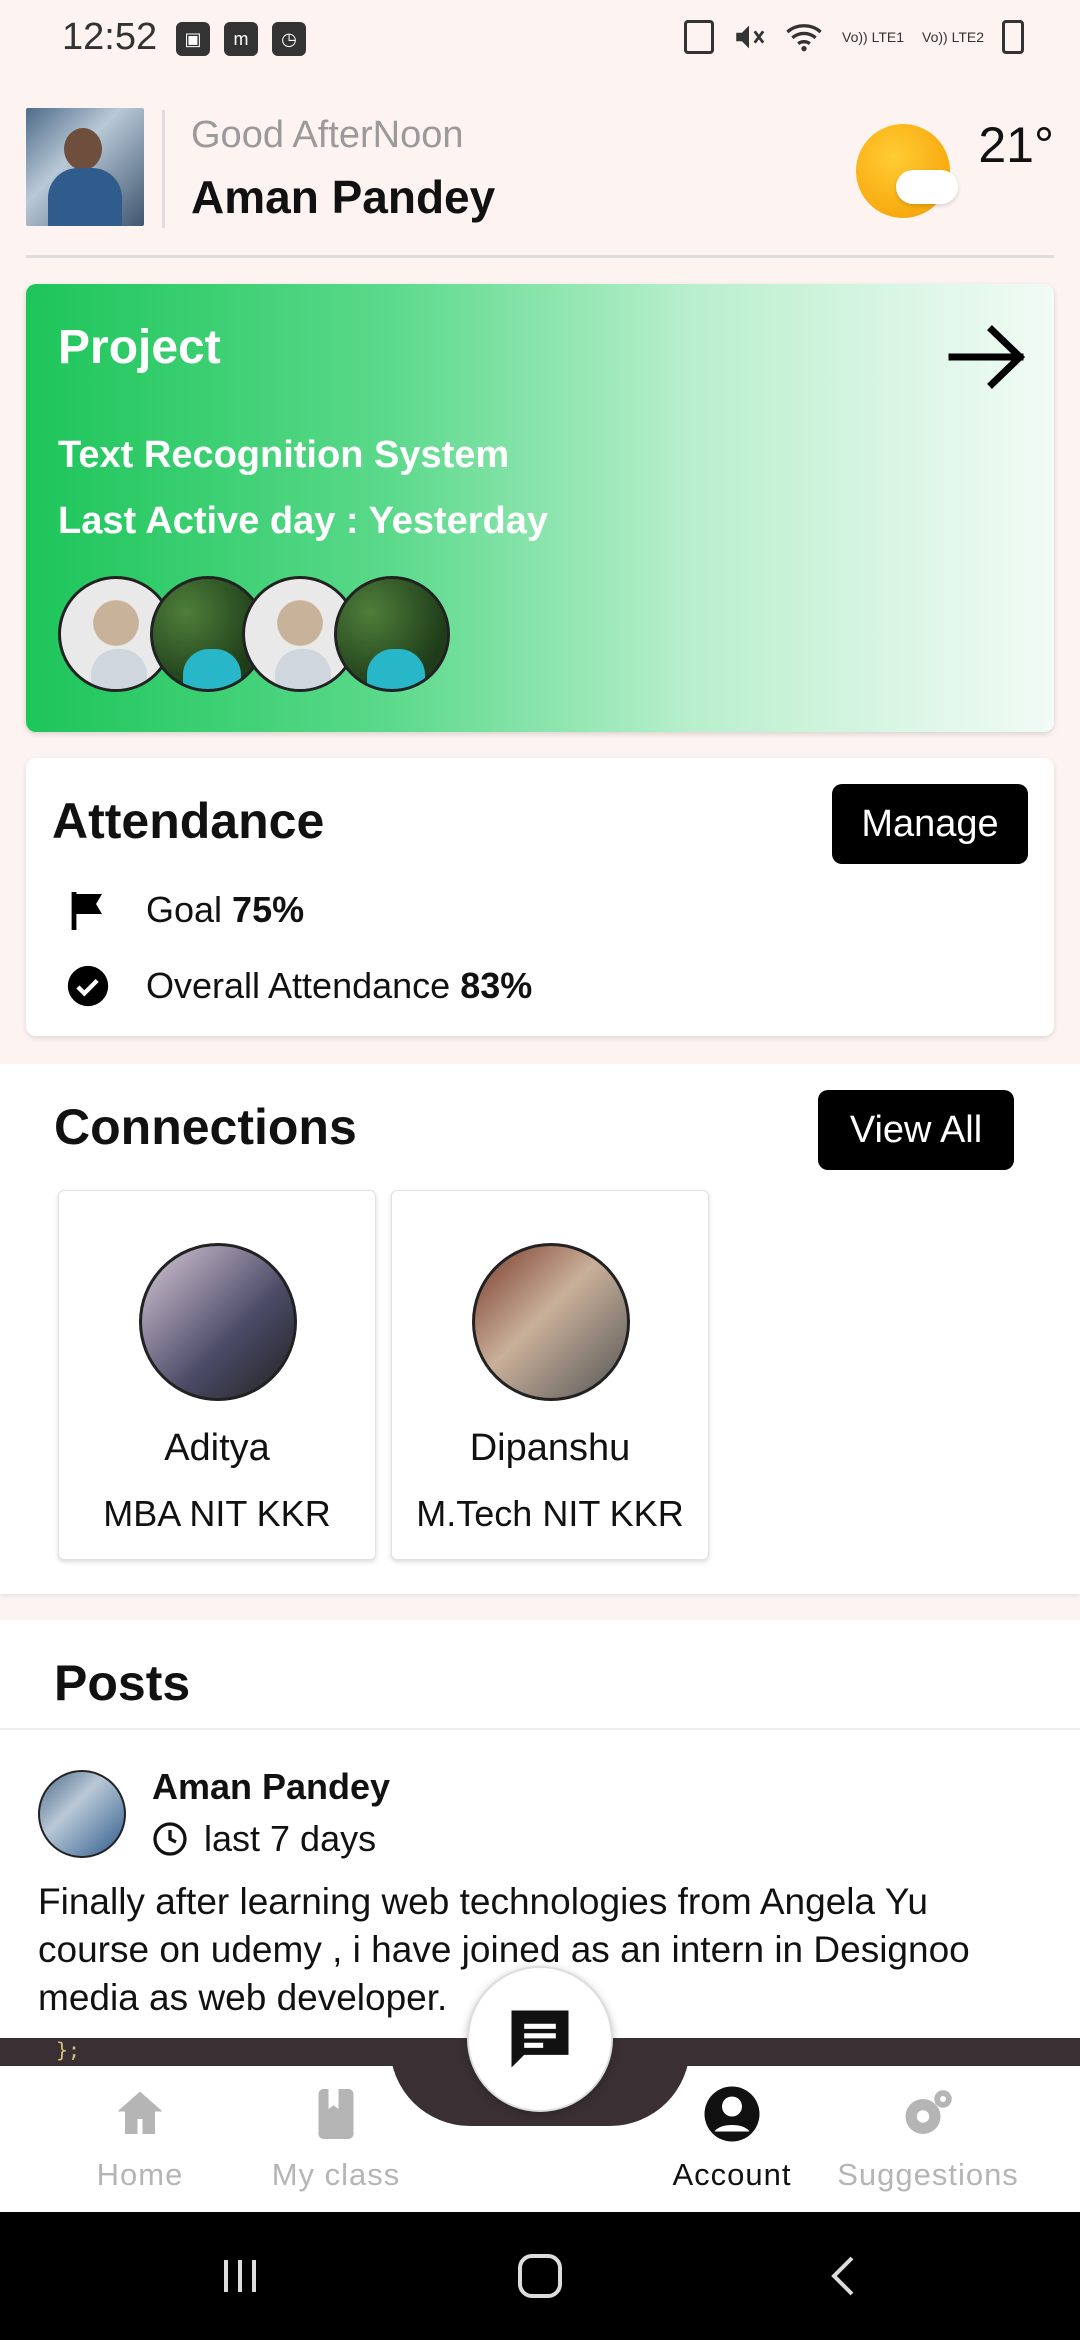  Describe the element at coordinates (953, 37) in the screenshot. I see `lte2-signal-icon: Vo)) LTE2` at that location.